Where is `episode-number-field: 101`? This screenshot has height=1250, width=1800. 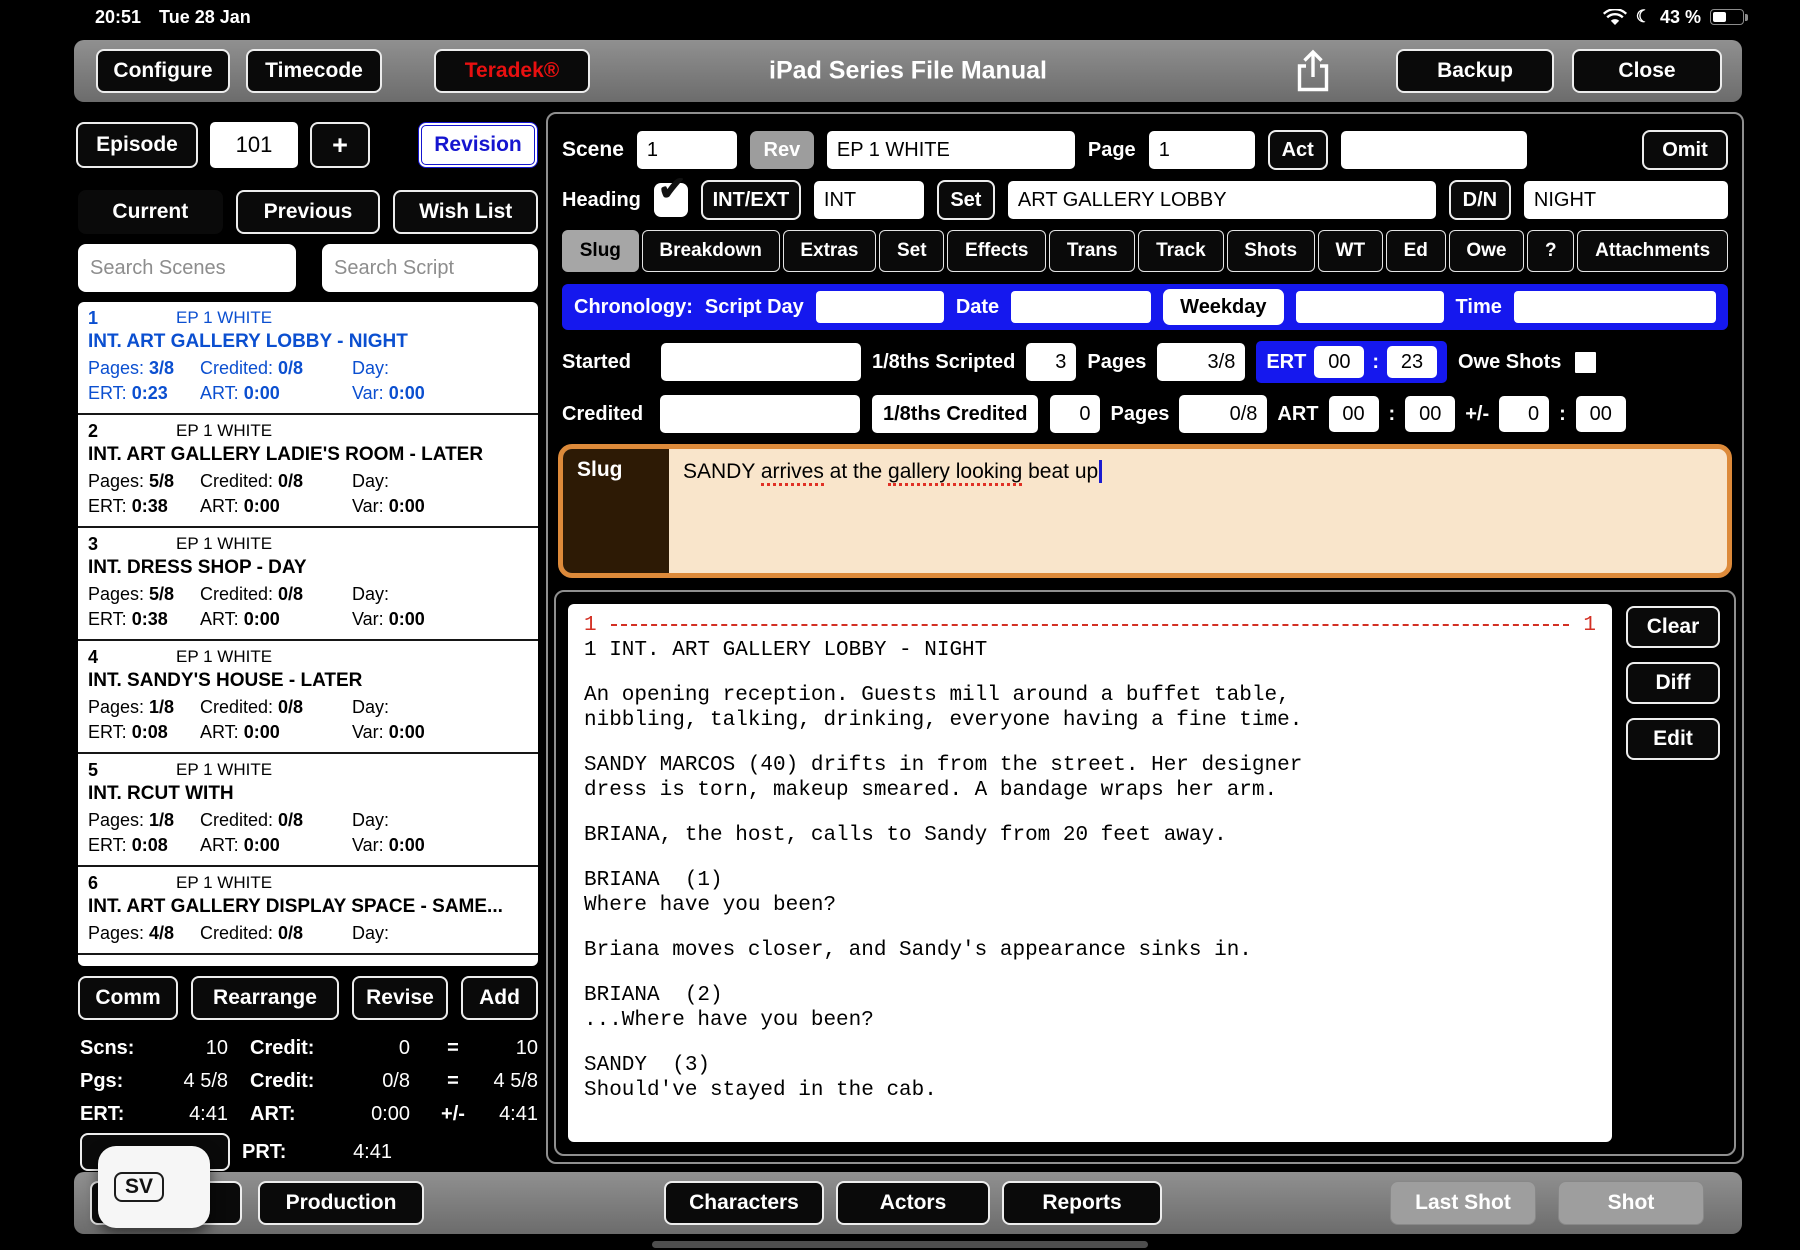
episode-number-field: 101 is located at coordinates (254, 145).